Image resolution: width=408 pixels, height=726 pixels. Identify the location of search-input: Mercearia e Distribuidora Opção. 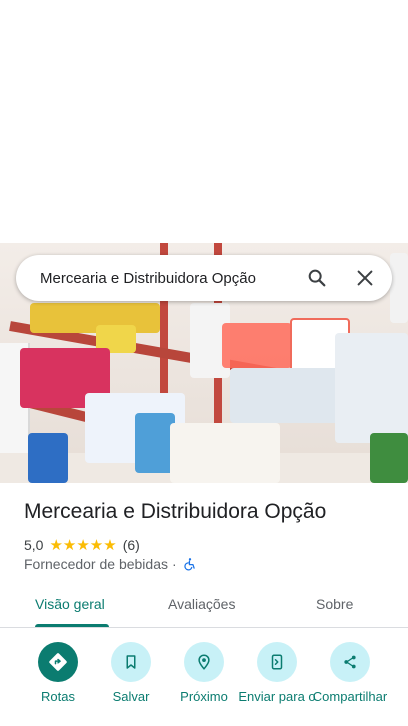
(216, 278).